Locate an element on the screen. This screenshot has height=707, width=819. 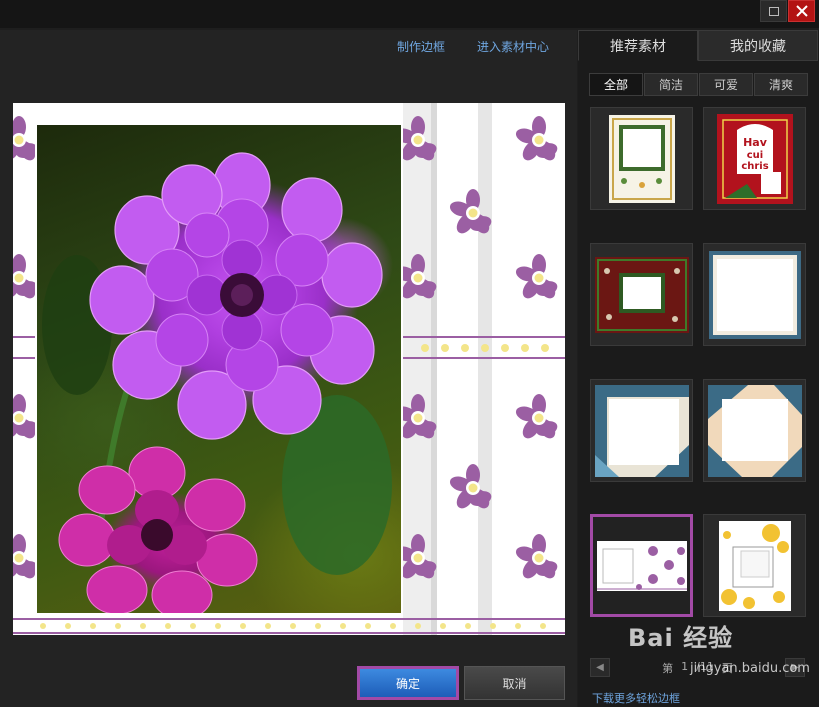
filter-simple: 简洁 is located at coordinates (671, 84).